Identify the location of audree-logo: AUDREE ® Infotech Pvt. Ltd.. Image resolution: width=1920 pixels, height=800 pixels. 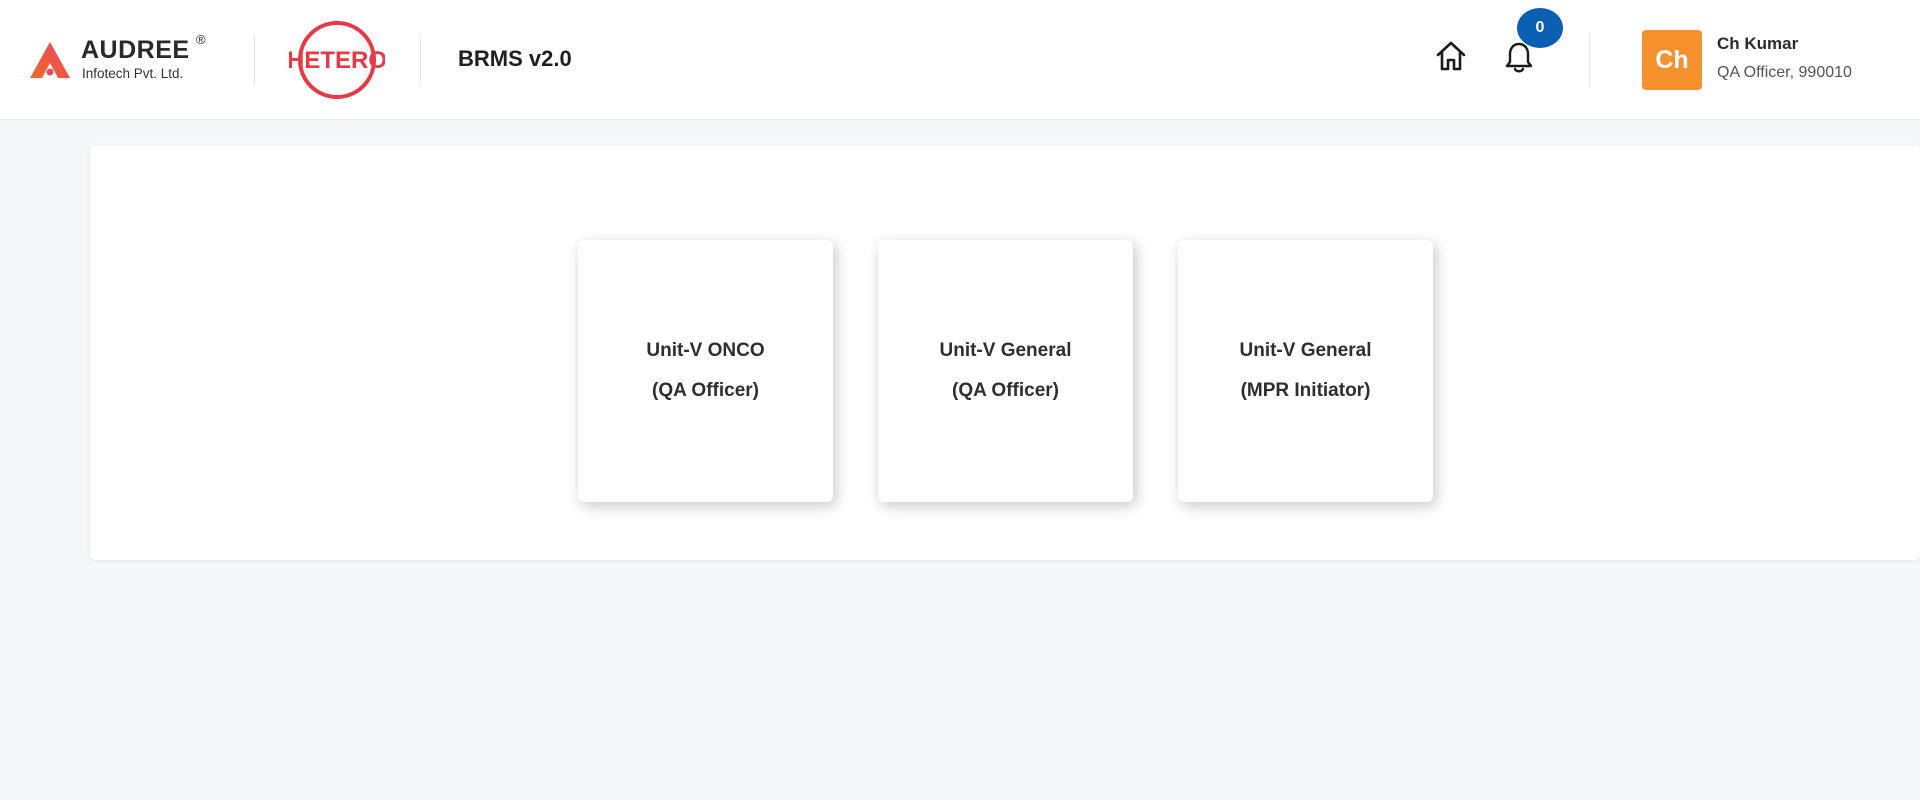
(125, 58).